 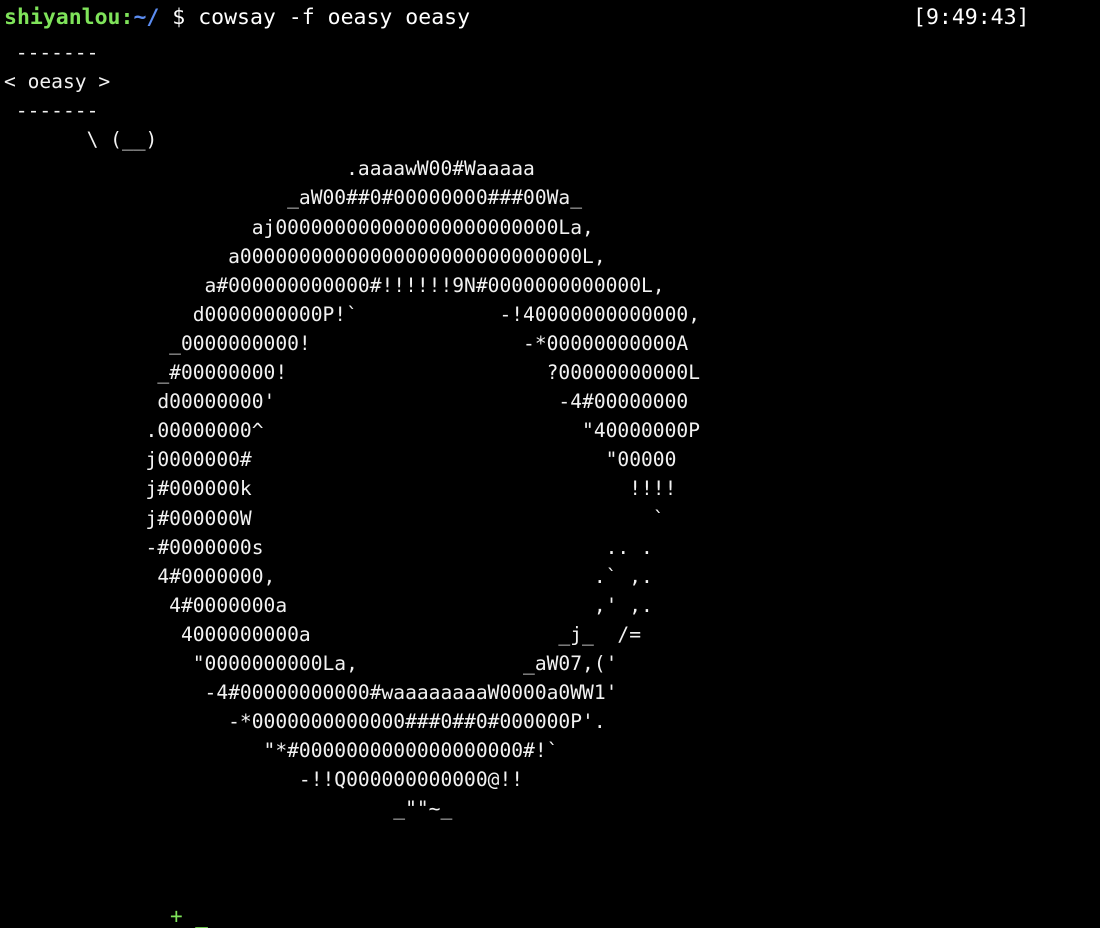 What do you see at coordinates (269, 169) in the screenshot?
I see `output-line: .aaaawW00#Waaaaa` at bounding box center [269, 169].